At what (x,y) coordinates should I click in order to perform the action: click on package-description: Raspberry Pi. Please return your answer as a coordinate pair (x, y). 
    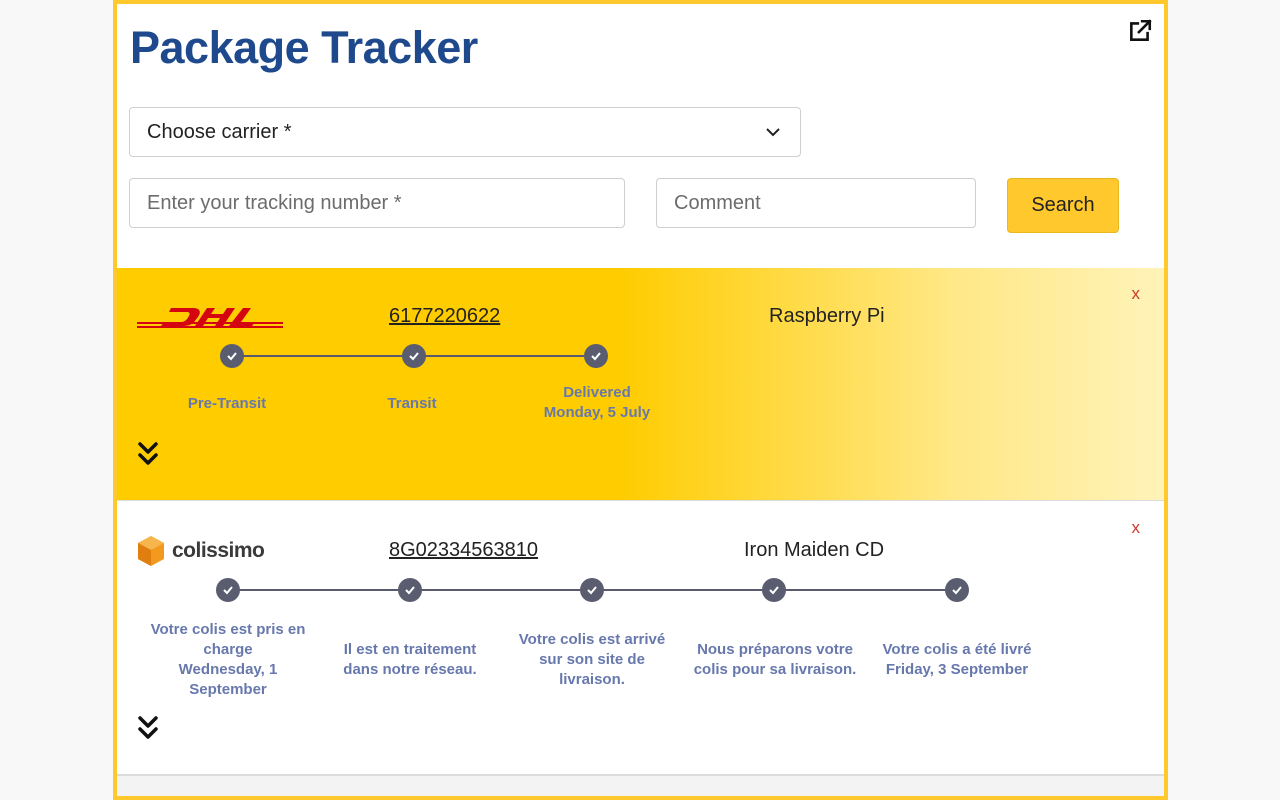
    Looking at the image, I should click on (827, 316).